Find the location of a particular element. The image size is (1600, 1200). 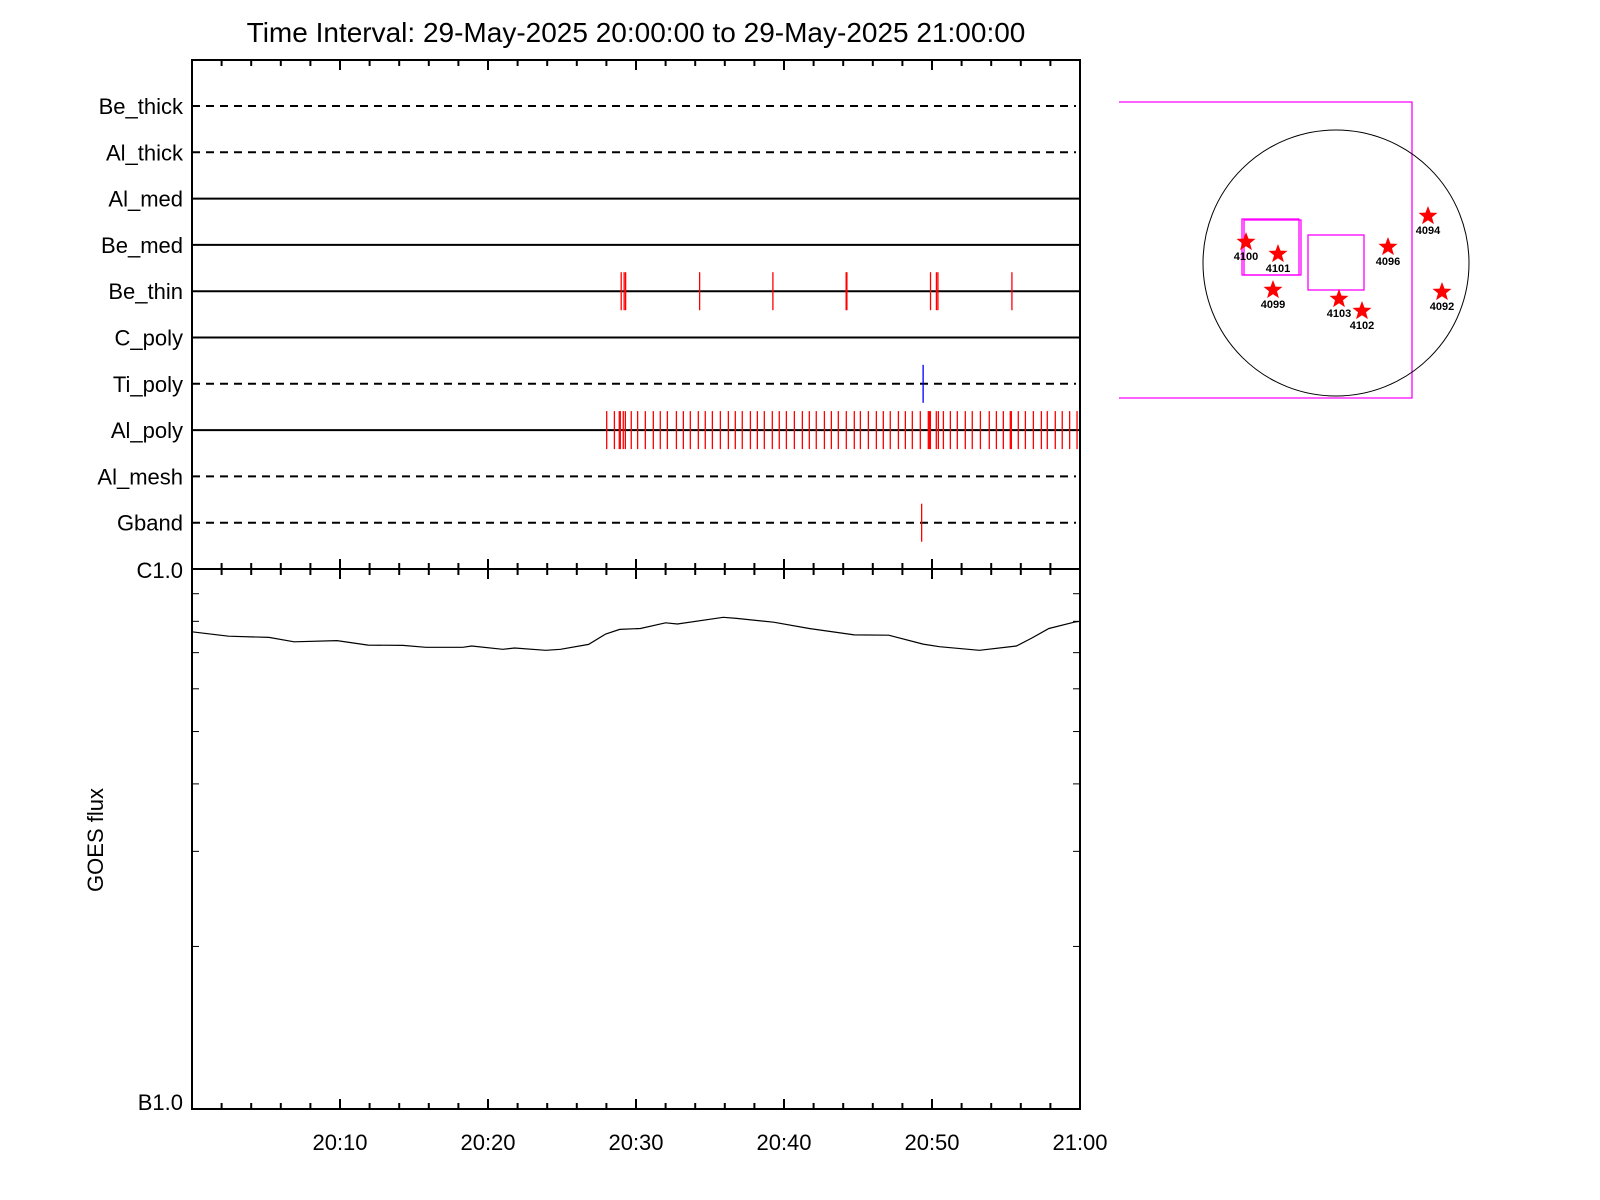

x-tick-label: 20:50 is located at coordinates (931, 1142).